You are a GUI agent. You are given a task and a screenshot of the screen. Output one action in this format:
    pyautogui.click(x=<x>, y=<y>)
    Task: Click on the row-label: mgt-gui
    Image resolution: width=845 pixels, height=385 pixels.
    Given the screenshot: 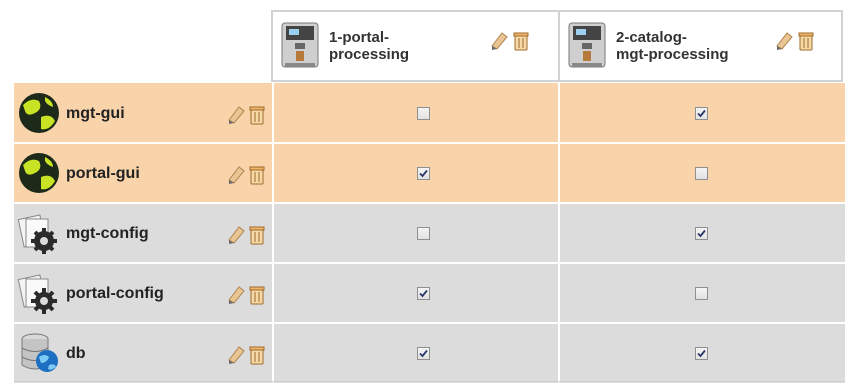 What is the action you would take?
    pyautogui.click(x=95, y=113)
    